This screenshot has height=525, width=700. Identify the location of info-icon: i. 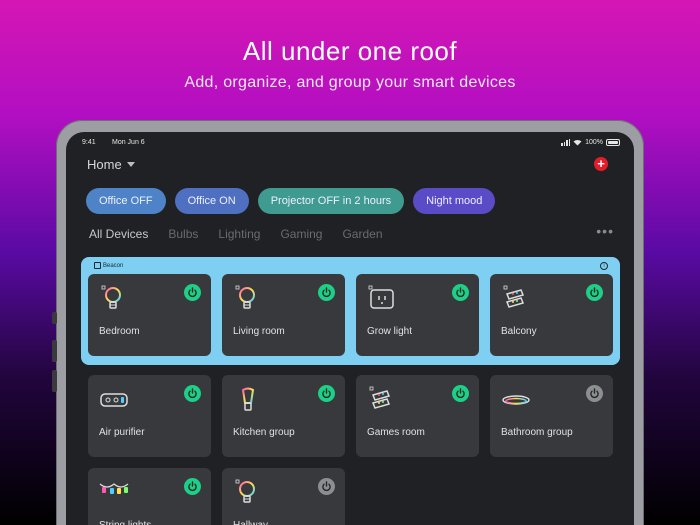
(604, 266).